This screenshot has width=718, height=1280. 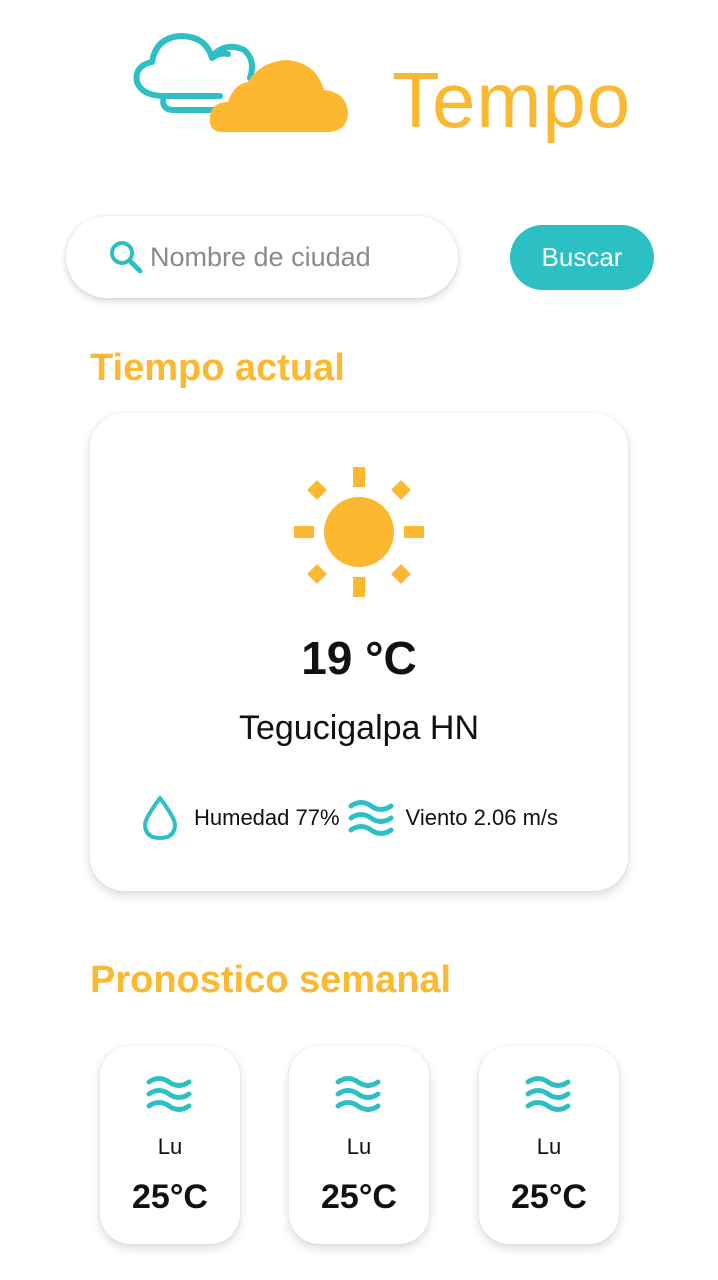 What do you see at coordinates (271, 980) in the screenshot?
I see `forecast-title: Pronostico semanal` at bounding box center [271, 980].